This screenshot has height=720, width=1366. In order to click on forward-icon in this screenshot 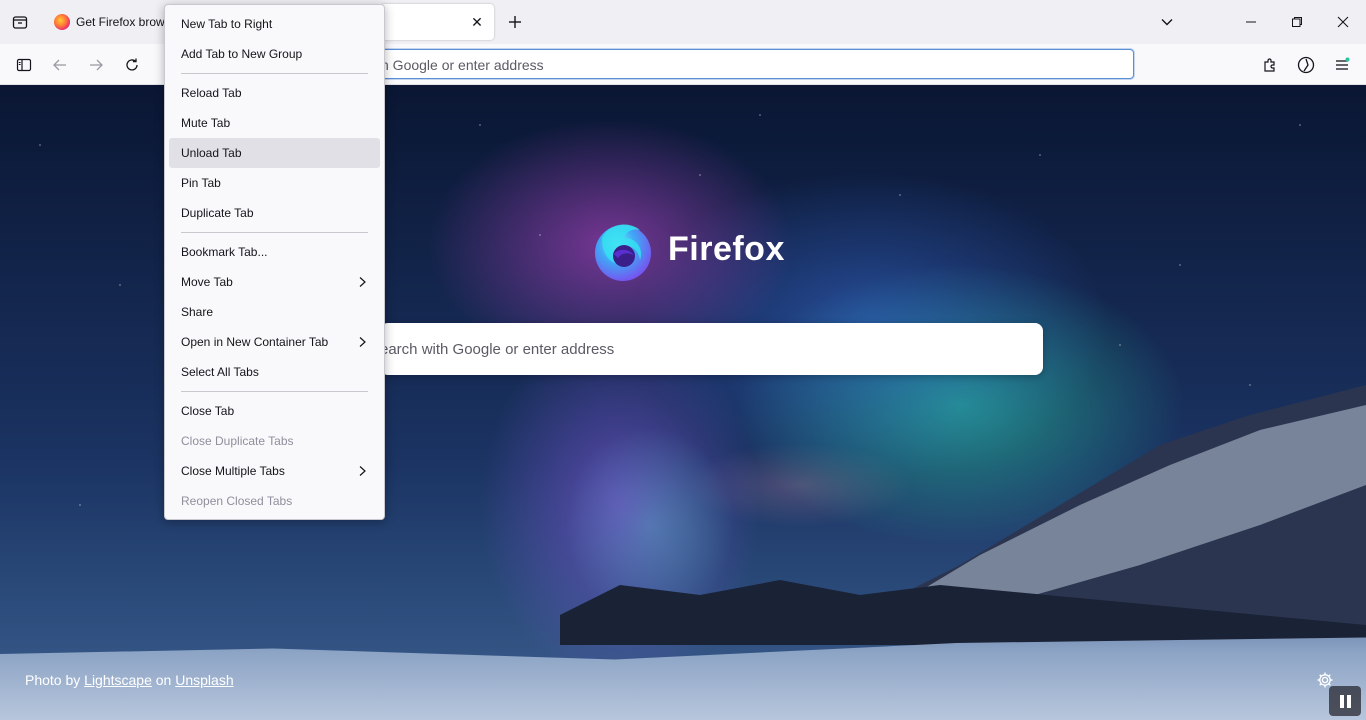, I will do `click(96, 65)`.